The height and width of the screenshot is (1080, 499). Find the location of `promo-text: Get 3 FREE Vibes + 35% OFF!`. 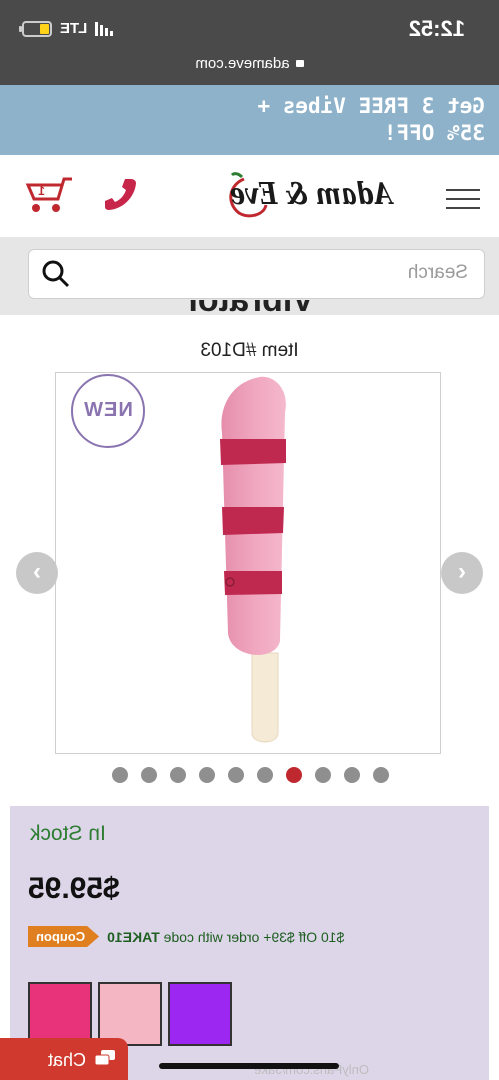

promo-text: Get 3 FREE Vibes + 35% OFF! is located at coordinates (325, 120).